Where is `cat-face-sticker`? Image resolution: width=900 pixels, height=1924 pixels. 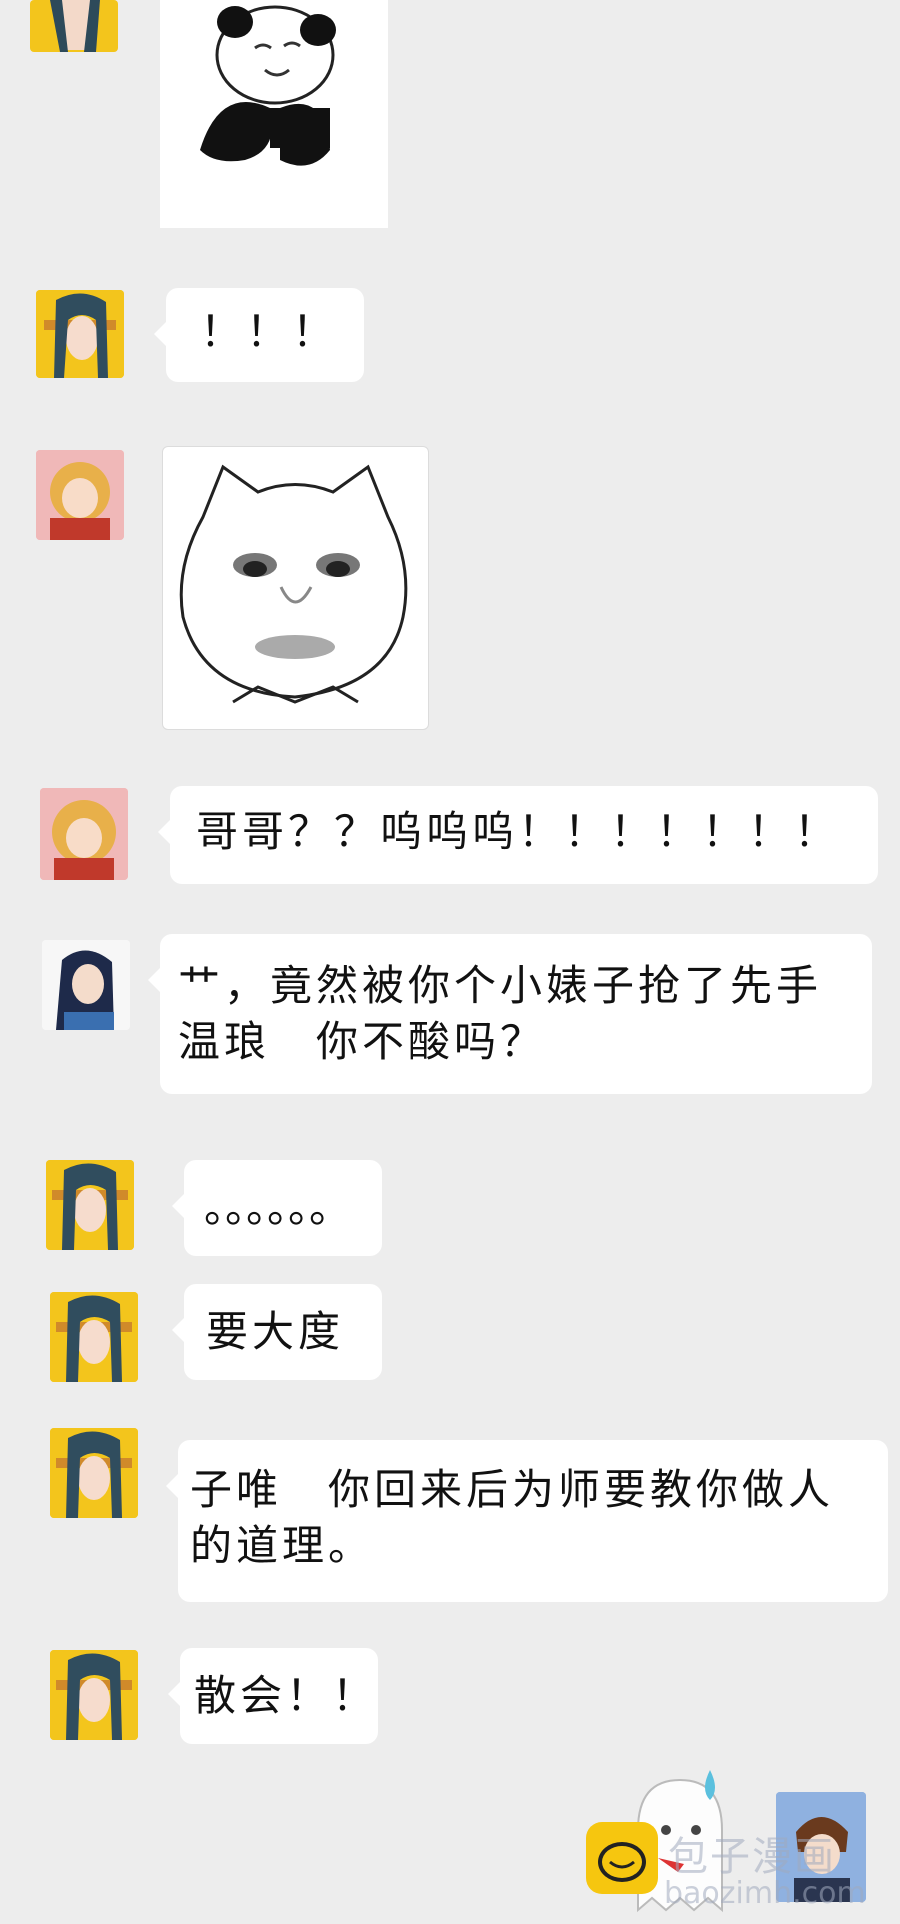 cat-face-sticker is located at coordinates (295, 588).